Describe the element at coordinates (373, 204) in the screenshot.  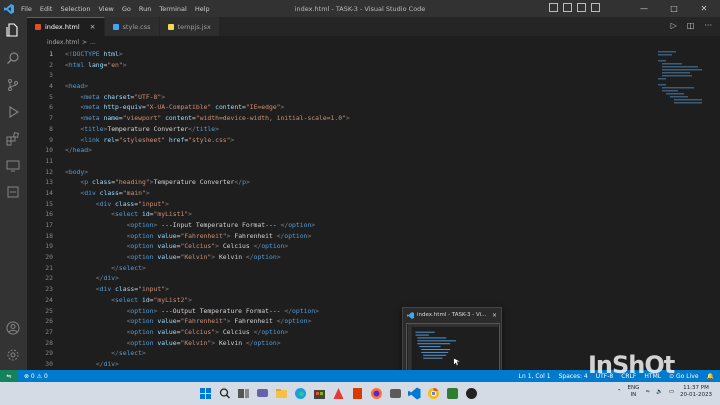
I see `code-line: 15 <div class="input">` at that location.